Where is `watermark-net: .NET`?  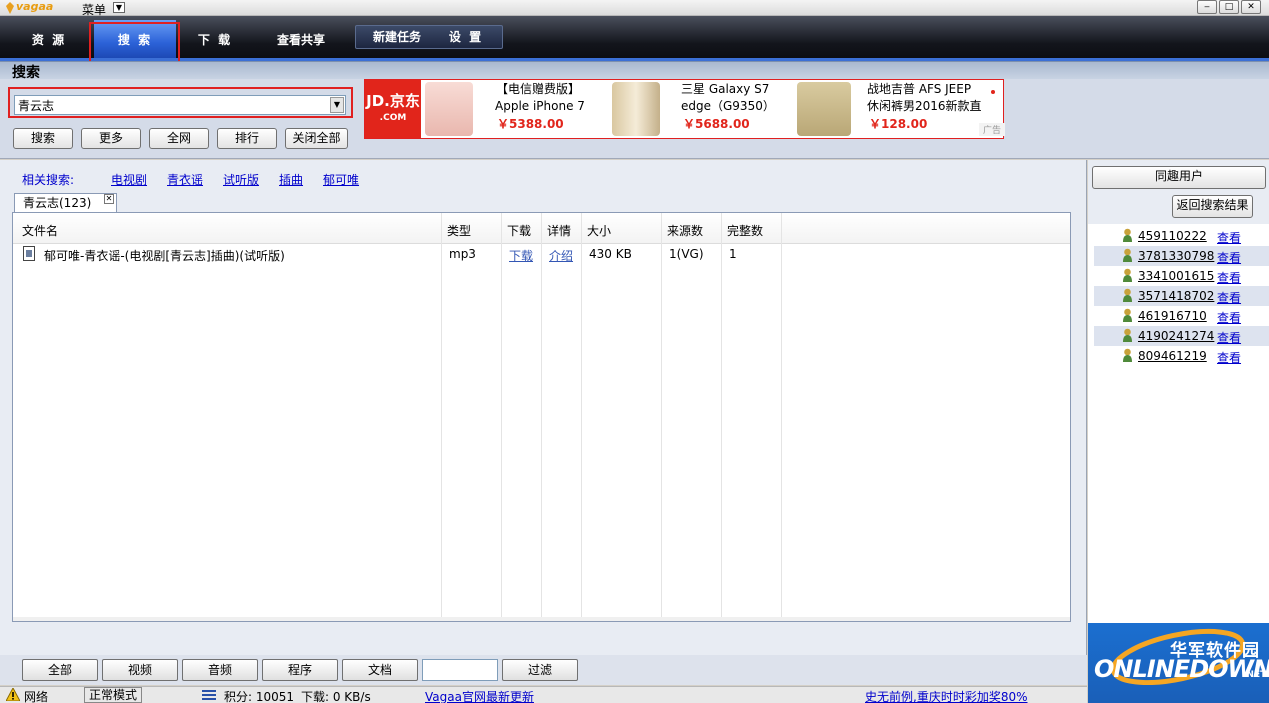
watermark-net: .NET is located at coordinates (1255, 675).